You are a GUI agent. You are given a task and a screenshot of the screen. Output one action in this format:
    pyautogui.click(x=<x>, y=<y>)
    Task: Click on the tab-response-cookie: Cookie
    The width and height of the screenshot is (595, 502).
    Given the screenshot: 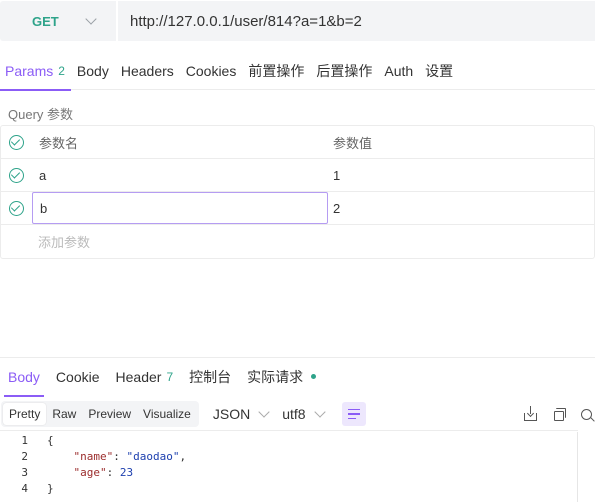 What is the action you would take?
    pyautogui.click(x=78, y=377)
    